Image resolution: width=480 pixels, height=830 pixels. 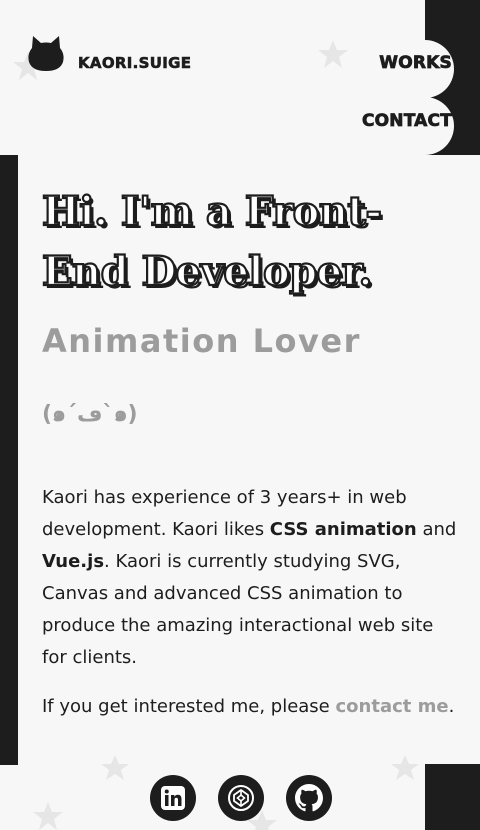 What do you see at coordinates (451, 706) in the screenshot?
I see `cta-suffix: .` at bounding box center [451, 706].